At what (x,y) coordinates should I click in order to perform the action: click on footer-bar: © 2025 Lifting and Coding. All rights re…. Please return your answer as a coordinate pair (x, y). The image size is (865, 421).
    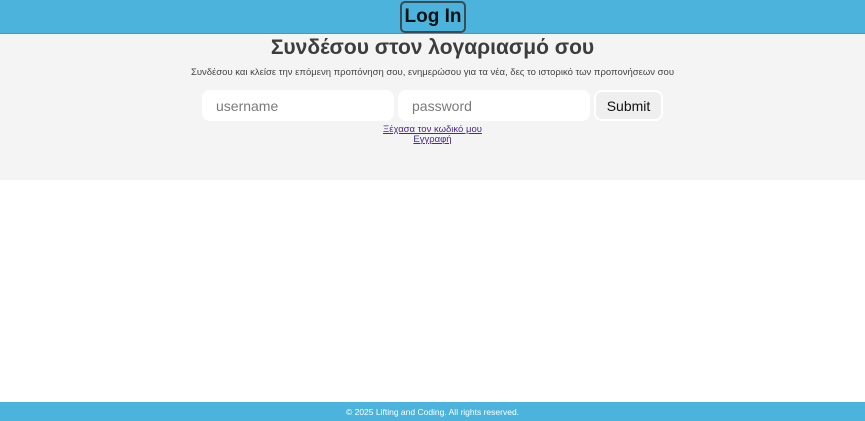
    Looking at the image, I should click on (432, 411).